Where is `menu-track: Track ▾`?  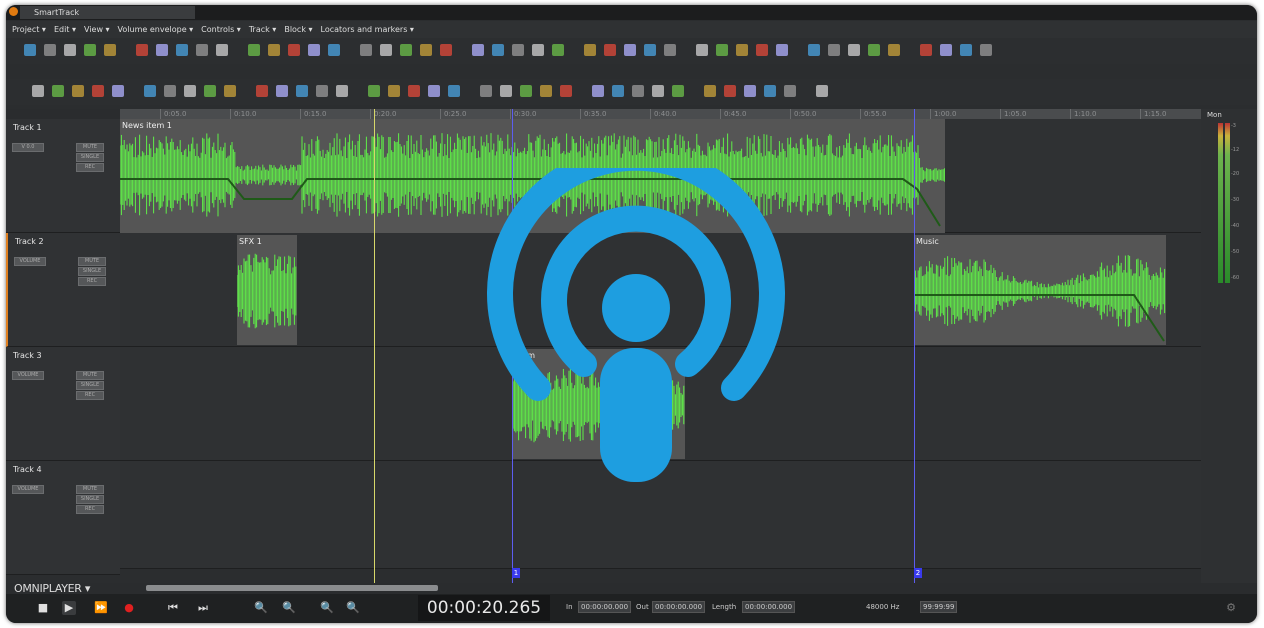
menu-track: Track ▾ is located at coordinates (263, 29).